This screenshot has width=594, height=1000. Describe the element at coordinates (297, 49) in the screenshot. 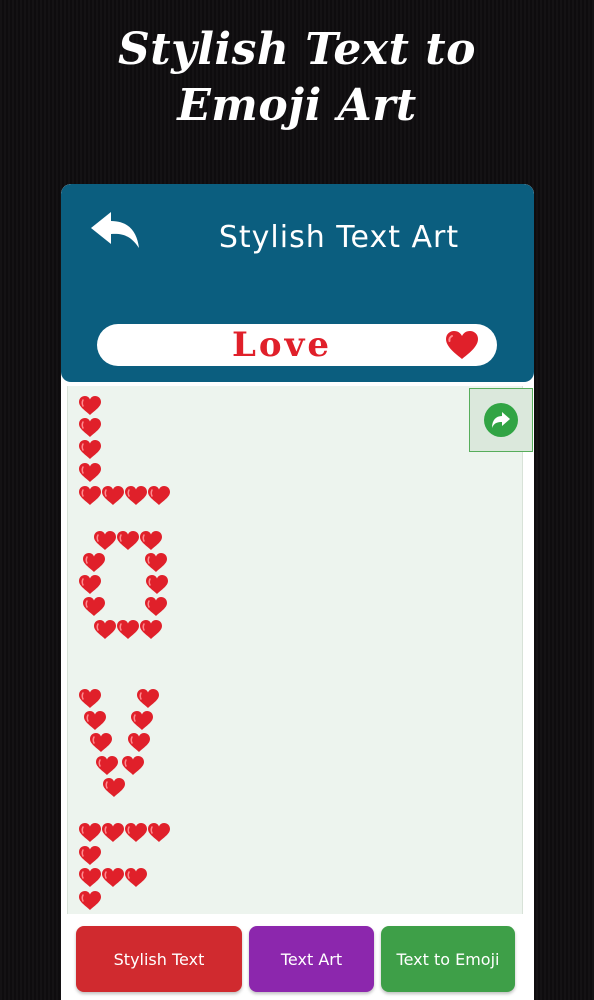

I see `promo-title-line-1: Stylish Text to` at that location.